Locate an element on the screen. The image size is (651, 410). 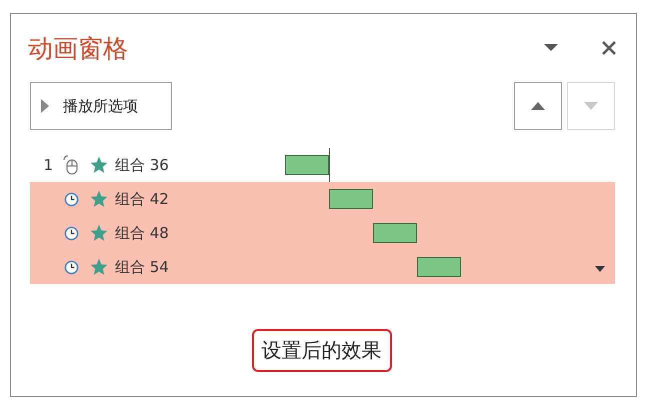
play-selected-button: 播放所选项 is located at coordinates (101, 106).